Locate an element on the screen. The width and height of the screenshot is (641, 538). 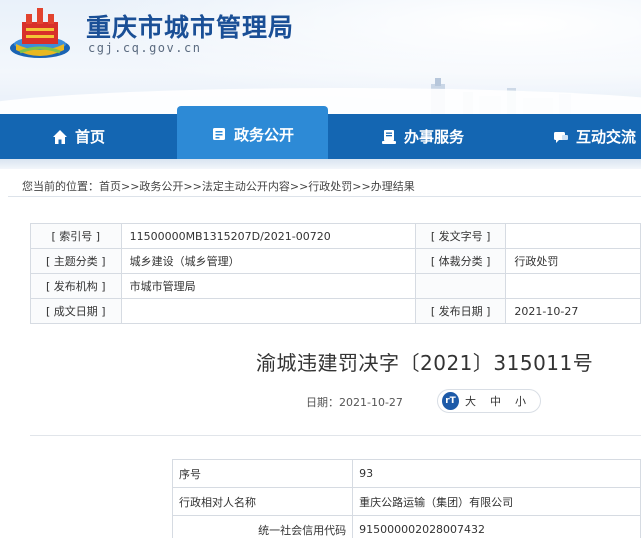
main-nav: 首页 政务公开 办事服务 互动交流 is located at coordinates (320, 134).